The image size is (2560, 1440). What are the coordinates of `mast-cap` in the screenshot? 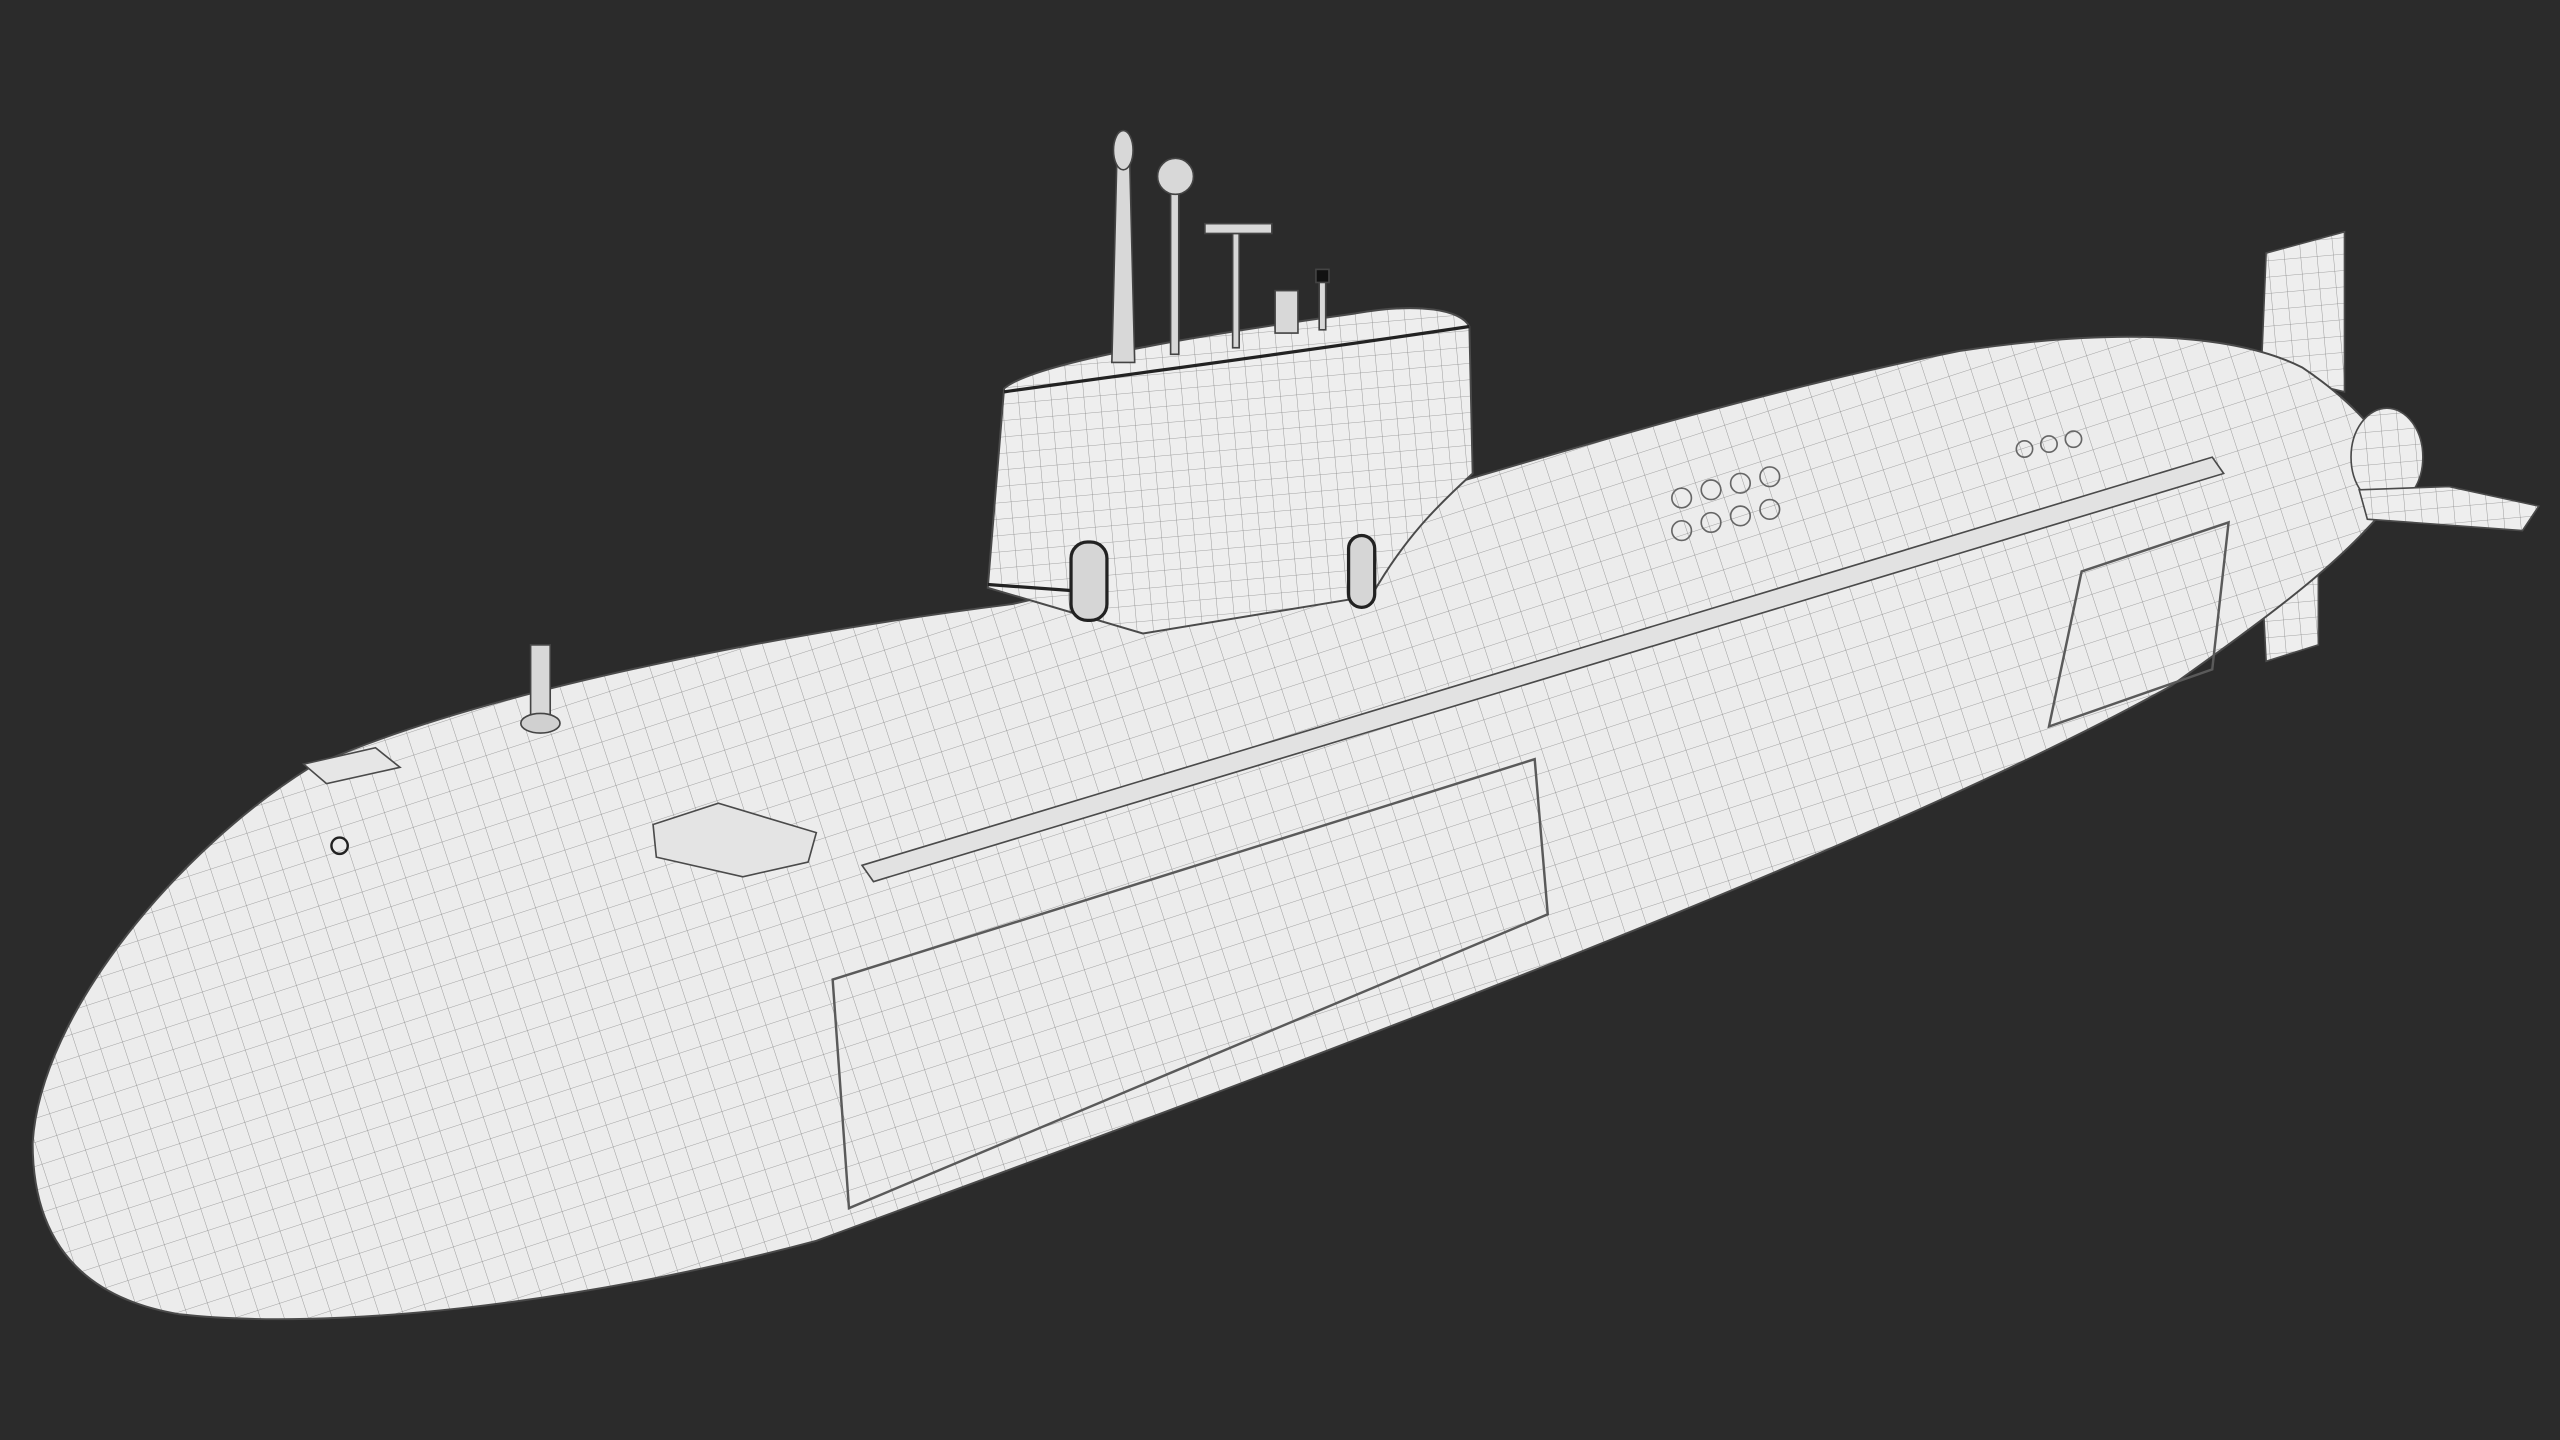 It's located at (1322, 276).